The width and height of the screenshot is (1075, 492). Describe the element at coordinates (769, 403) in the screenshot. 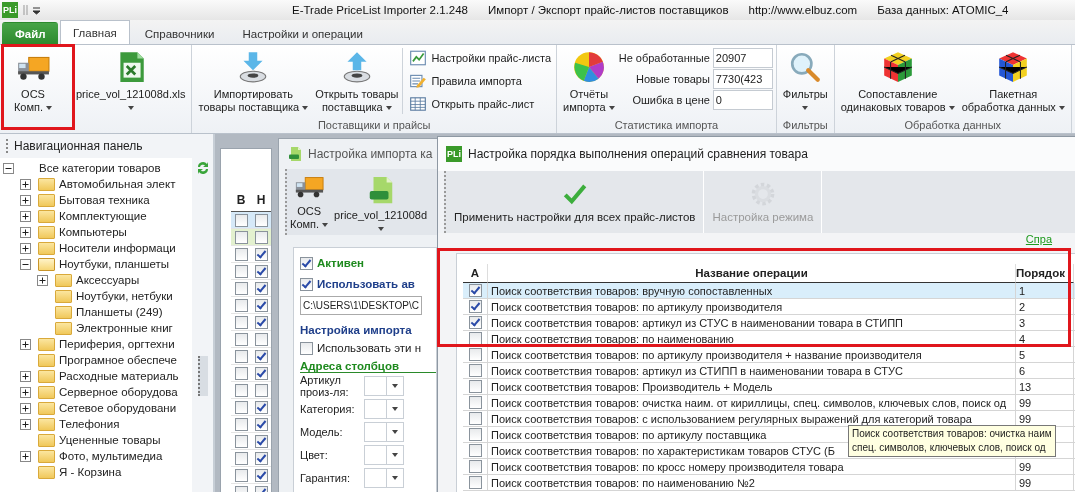

I see `table-row: Поиск соответствия товаров: очистка наим. от кириллицы, спец. символов, ключевых слов, поиск од 99` at that location.